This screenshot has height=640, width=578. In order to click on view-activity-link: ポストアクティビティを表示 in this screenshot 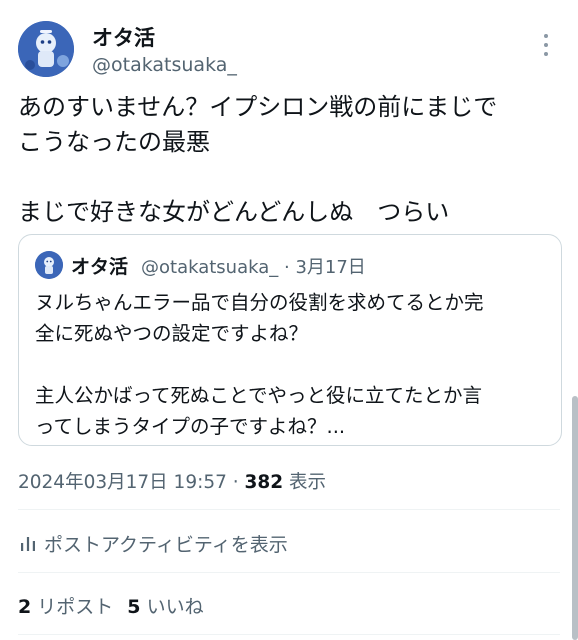, I will do `click(153, 543)`.